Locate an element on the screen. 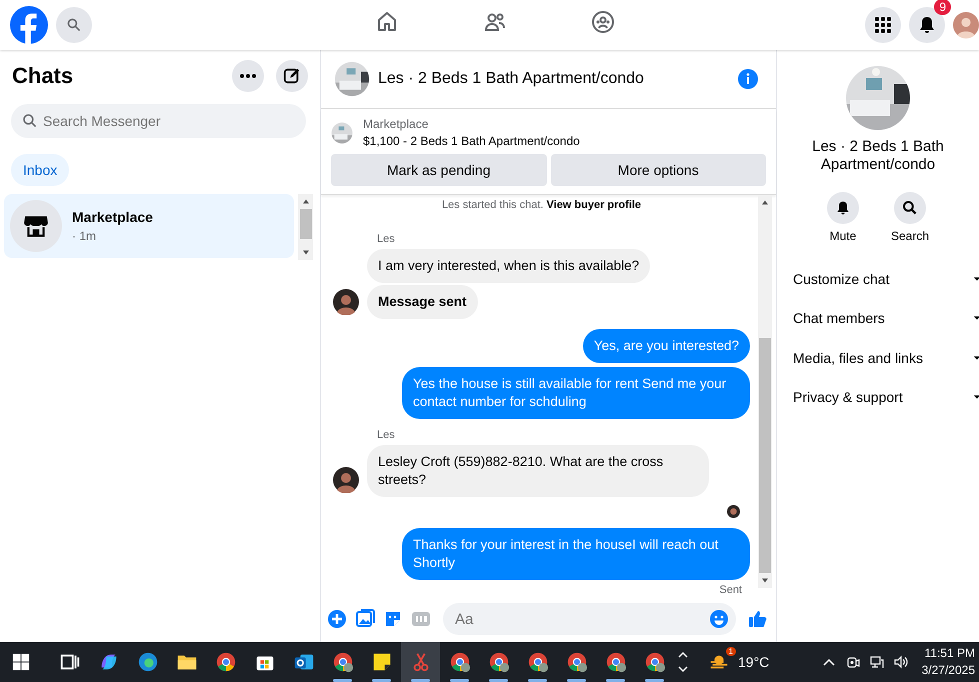  details-section: Customize chat is located at coordinates (878, 278).